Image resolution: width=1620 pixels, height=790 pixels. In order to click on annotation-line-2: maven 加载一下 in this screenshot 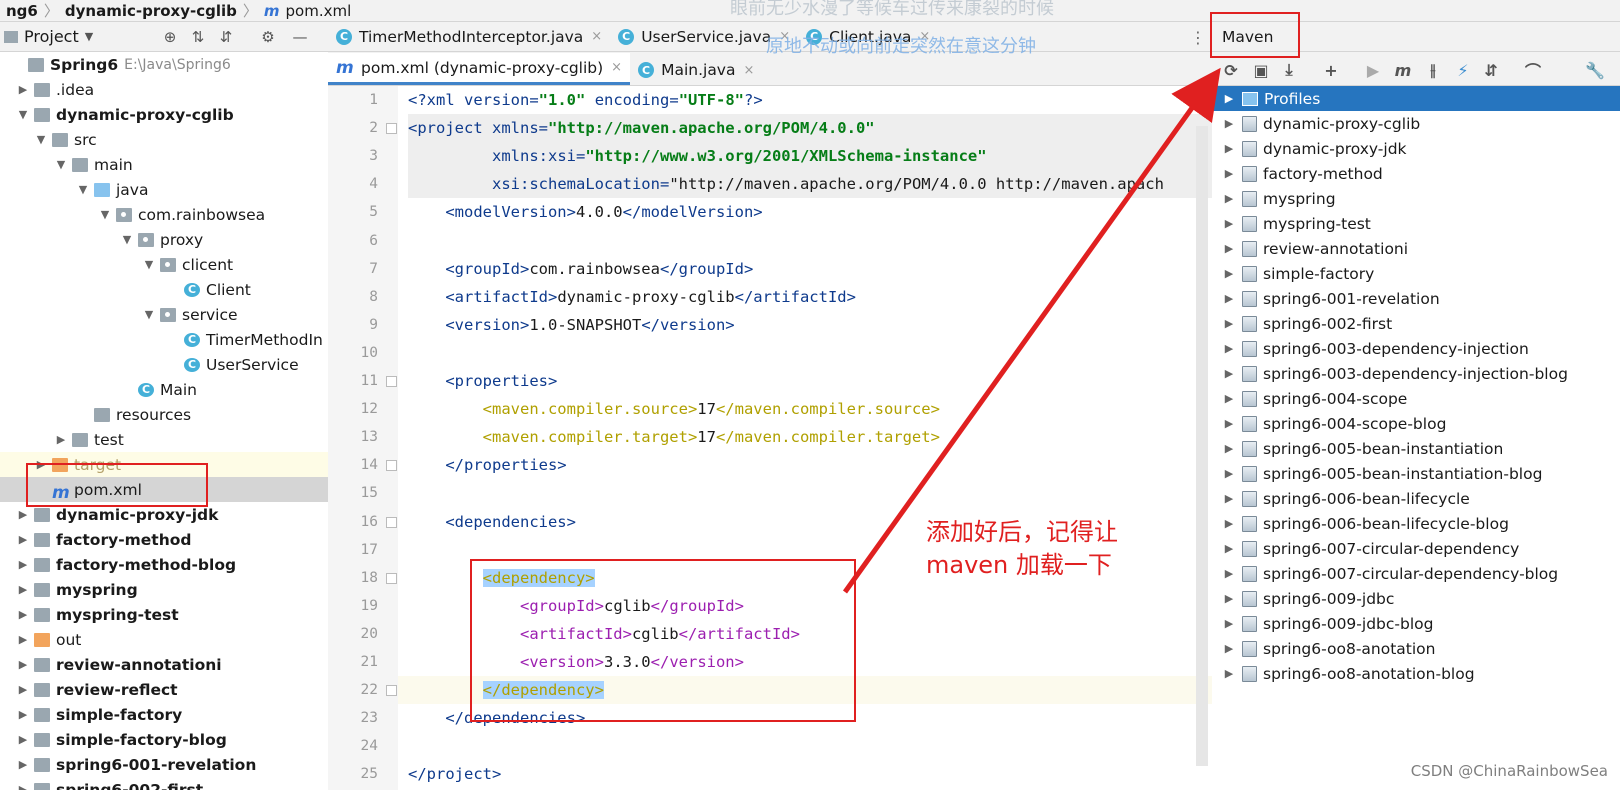, I will do `click(1019, 565)`.